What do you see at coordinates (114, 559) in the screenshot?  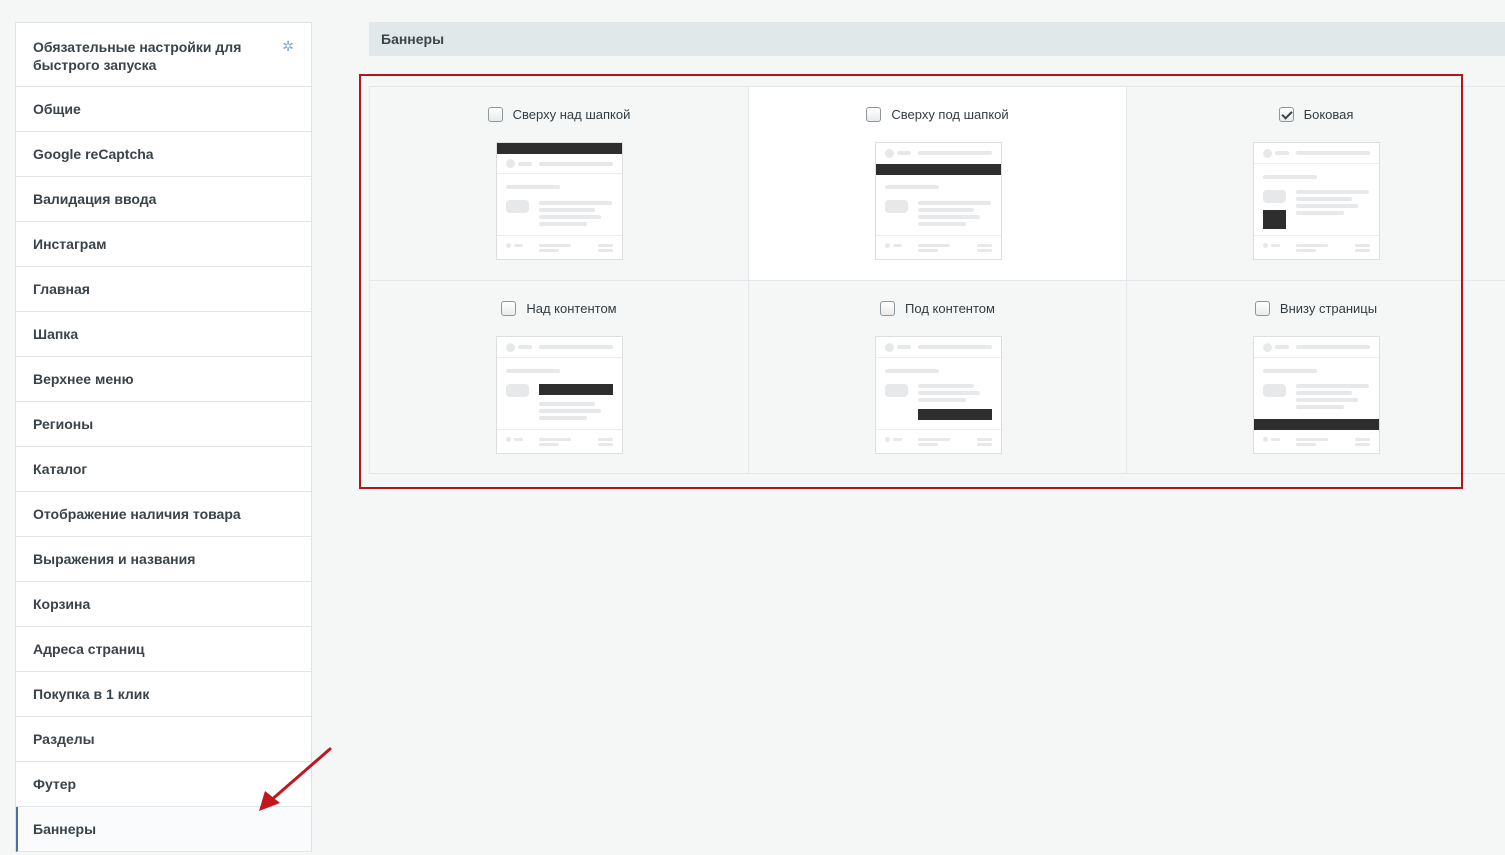 I see `sidebar-item-label: Выражения и названия` at bounding box center [114, 559].